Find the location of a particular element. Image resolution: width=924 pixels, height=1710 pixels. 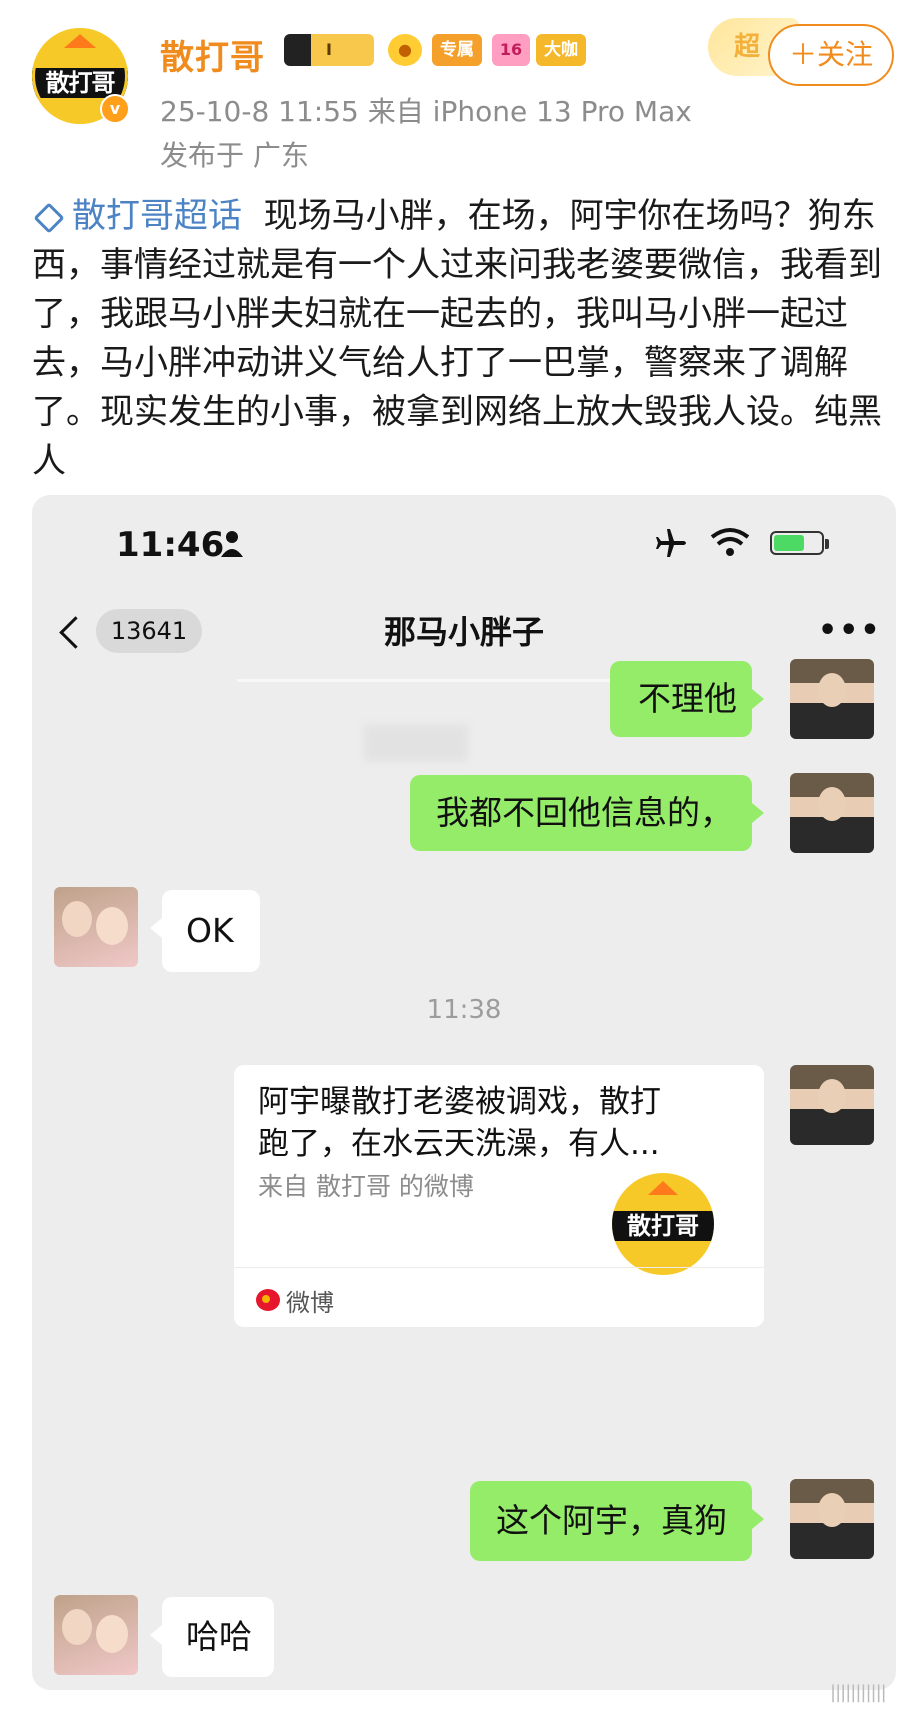

message-text: 哈哈 is located at coordinates (219, 1636).